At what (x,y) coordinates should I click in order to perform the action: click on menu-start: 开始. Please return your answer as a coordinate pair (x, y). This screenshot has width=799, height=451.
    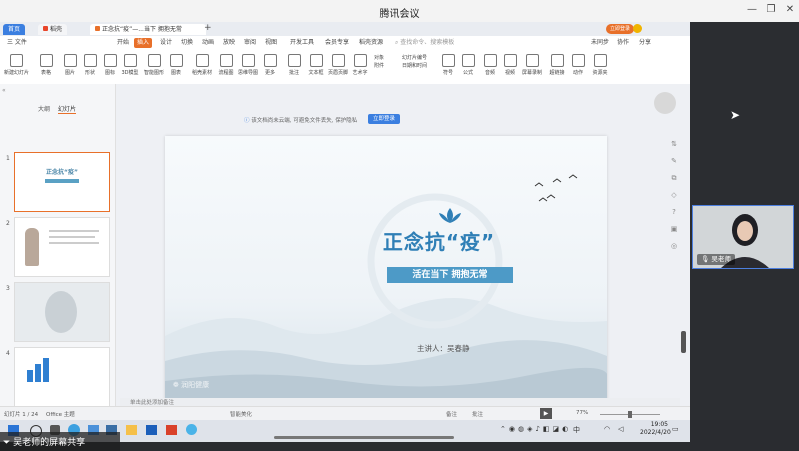
    Looking at the image, I should click on (123, 43).